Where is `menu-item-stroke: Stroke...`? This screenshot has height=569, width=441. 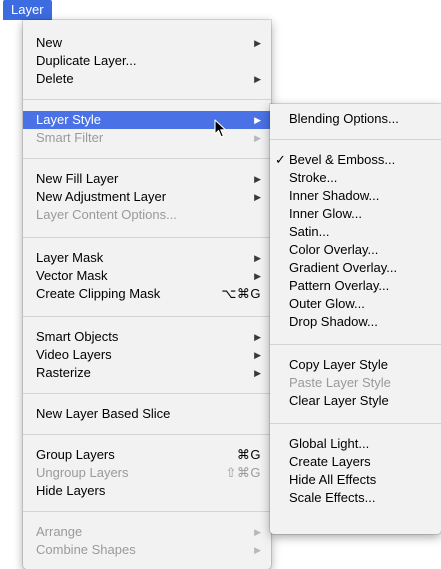 menu-item-stroke: Stroke... is located at coordinates (355, 178).